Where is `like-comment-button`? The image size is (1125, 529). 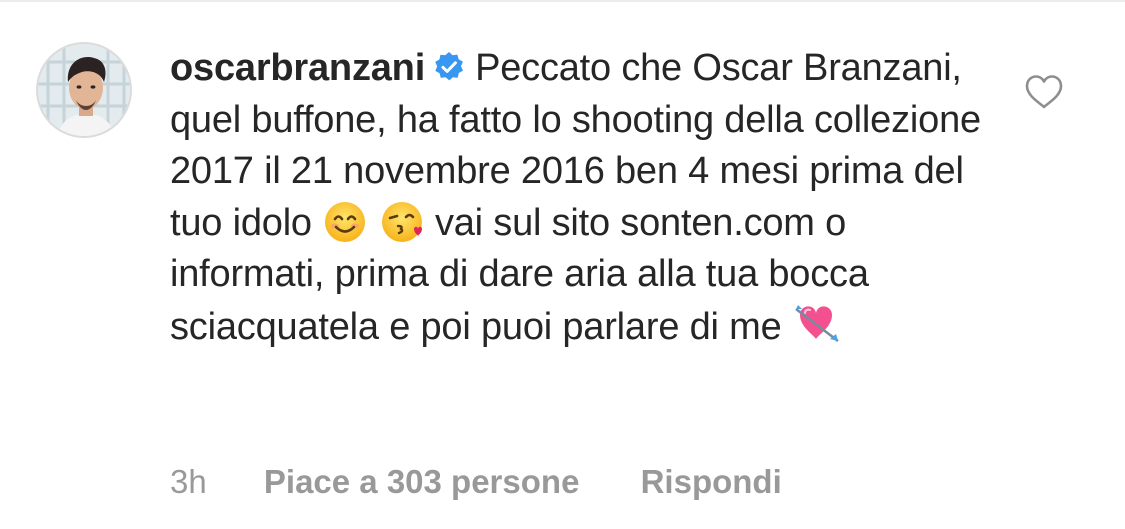
like-comment-button is located at coordinates (1044, 92).